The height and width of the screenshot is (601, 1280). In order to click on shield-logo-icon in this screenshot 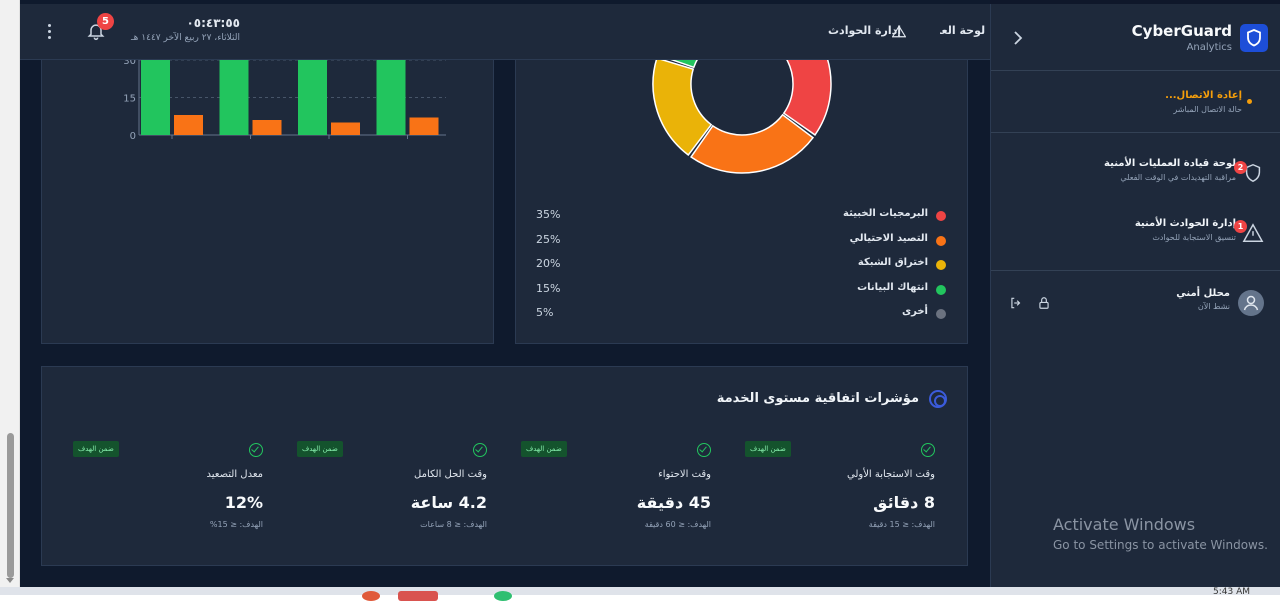, I will do `click(1254, 38)`.